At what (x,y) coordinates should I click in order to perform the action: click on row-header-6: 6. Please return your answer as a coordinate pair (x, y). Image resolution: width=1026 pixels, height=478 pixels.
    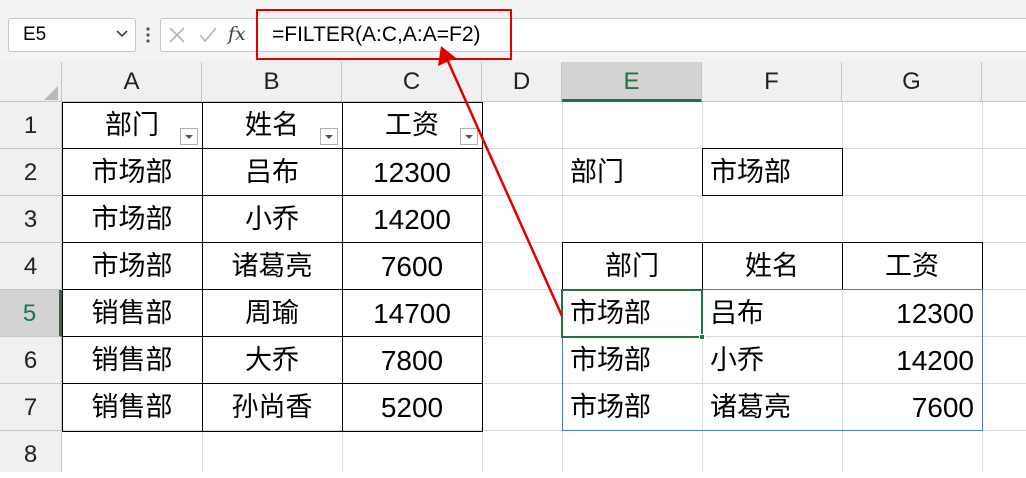
    Looking at the image, I should click on (31, 360).